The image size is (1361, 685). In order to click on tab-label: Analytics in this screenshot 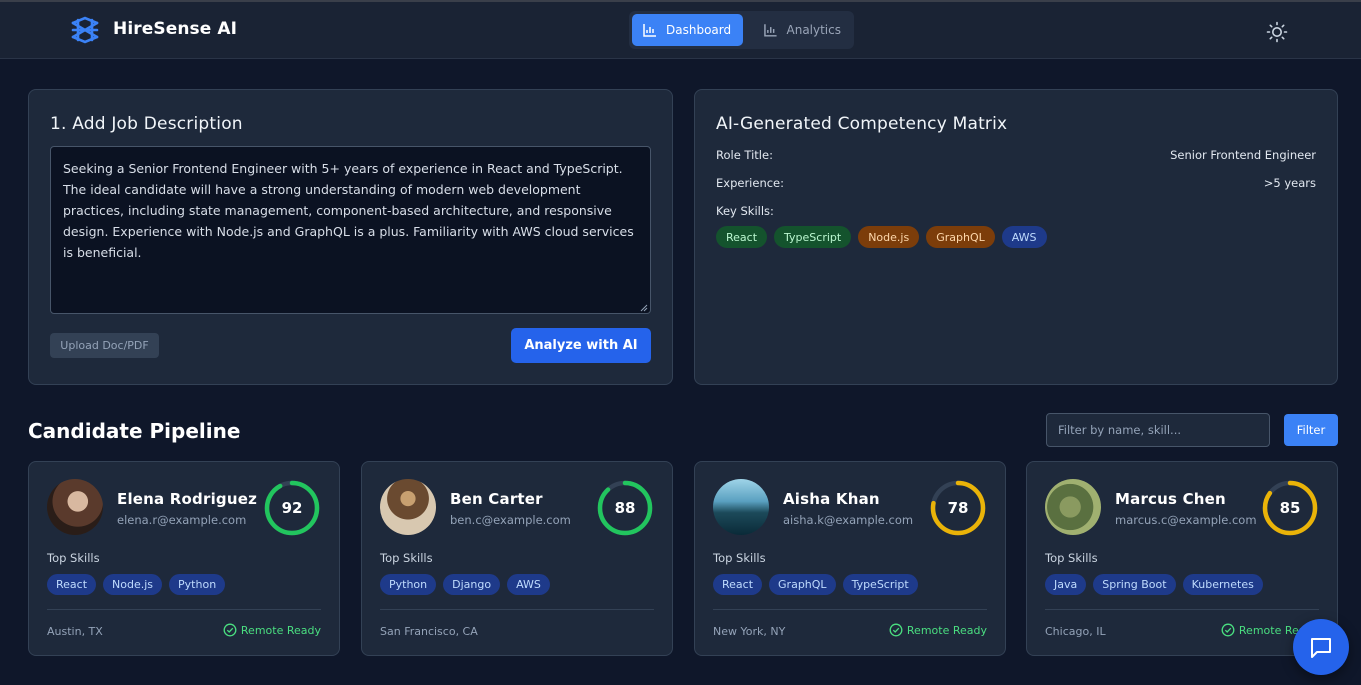, I will do `click(814, 30)`.